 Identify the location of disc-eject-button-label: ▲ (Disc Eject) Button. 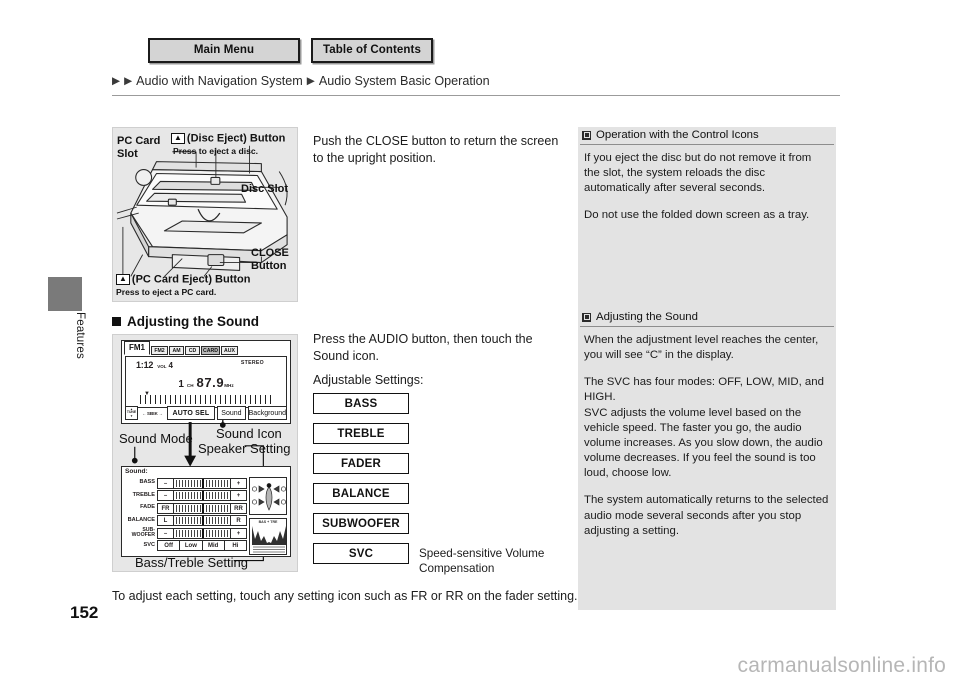
(228, 139).